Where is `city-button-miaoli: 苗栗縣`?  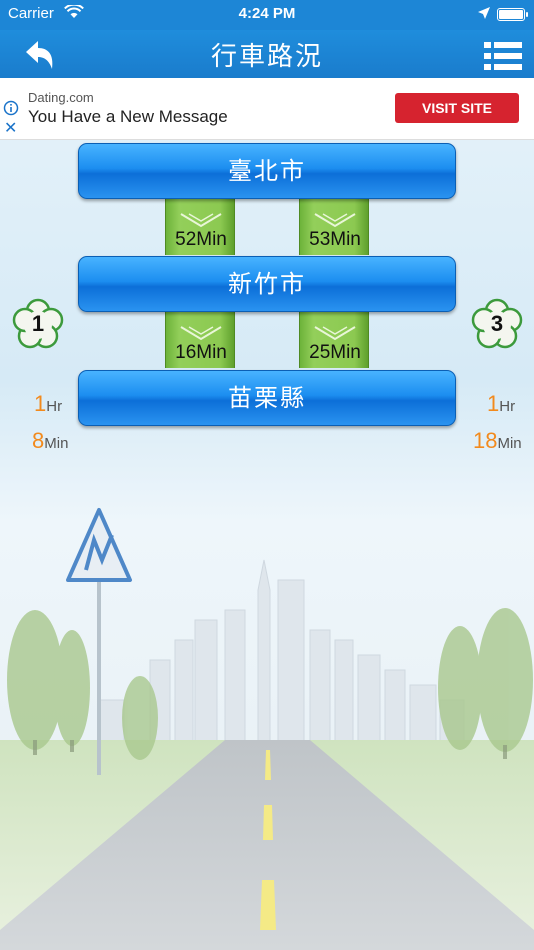 city-button-miaoli: 苗栗縣 is located at coordinates (267, 398).